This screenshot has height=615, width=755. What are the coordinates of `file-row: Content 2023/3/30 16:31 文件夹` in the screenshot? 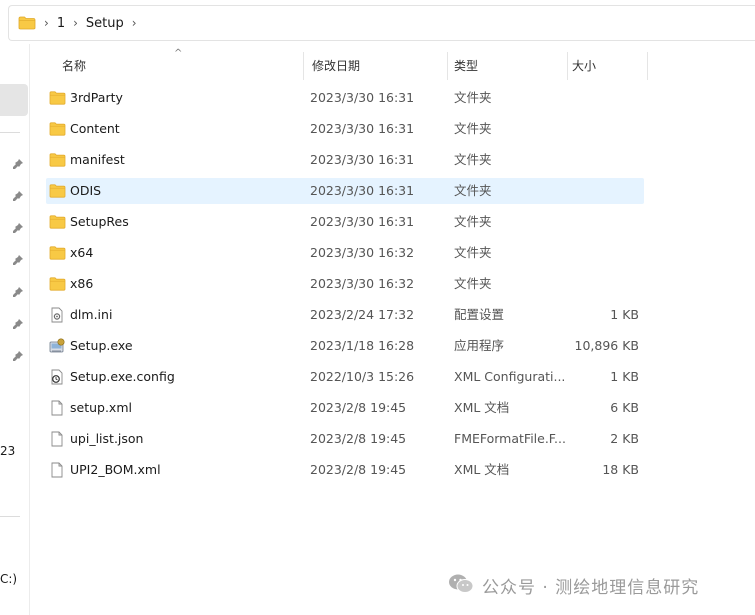 It's located at (345, 129).